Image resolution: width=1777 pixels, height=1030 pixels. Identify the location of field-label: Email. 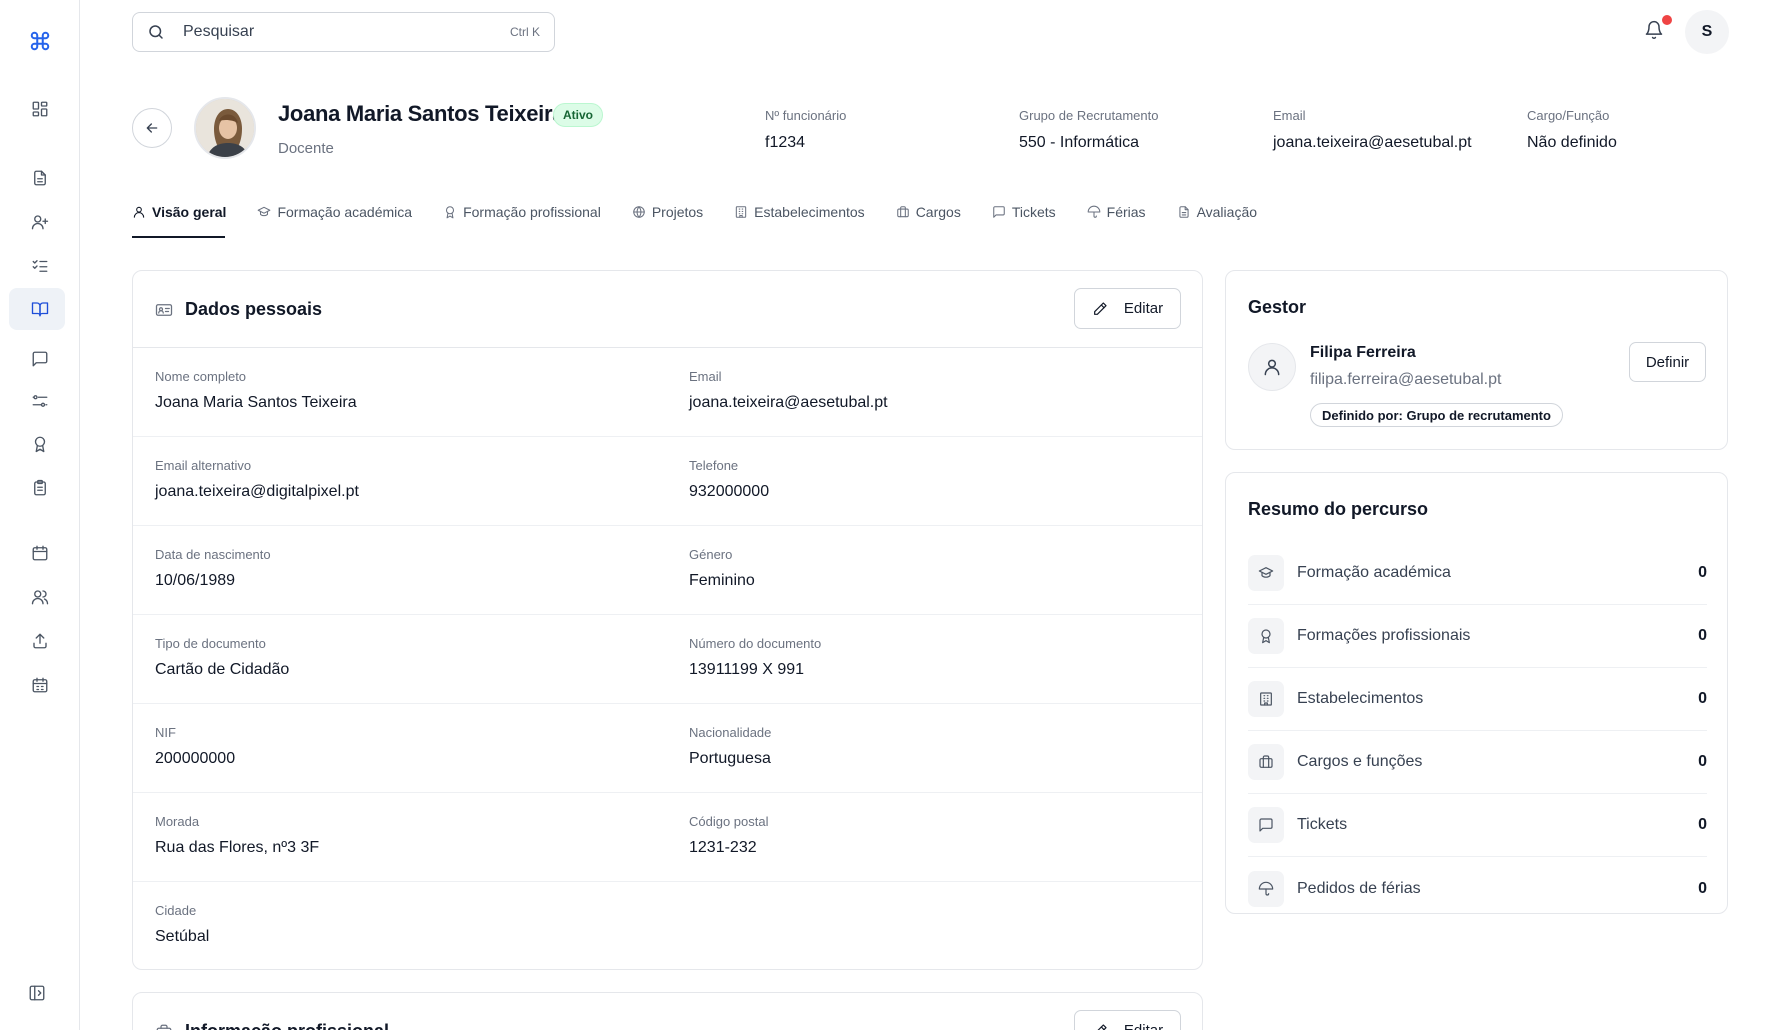
(1289, 115).